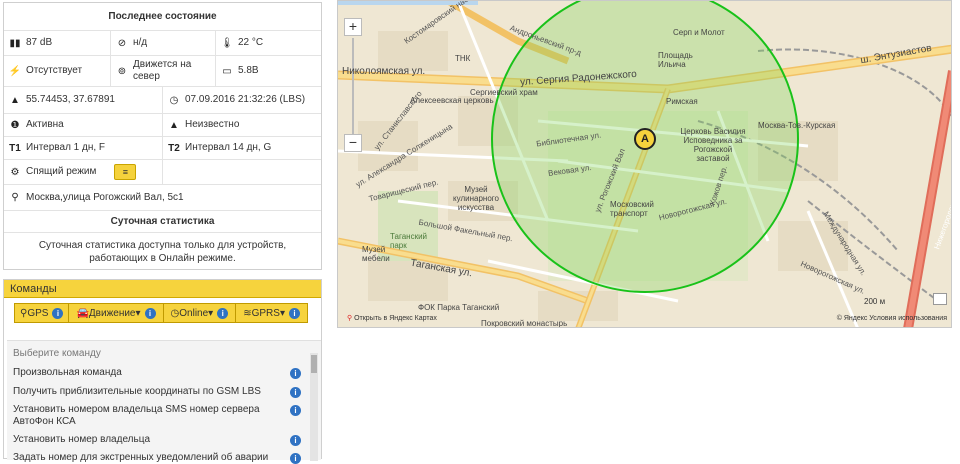  Describe the element at coordinates (45, 124) in the screenshot. I see `active-value: Активна` at that location.